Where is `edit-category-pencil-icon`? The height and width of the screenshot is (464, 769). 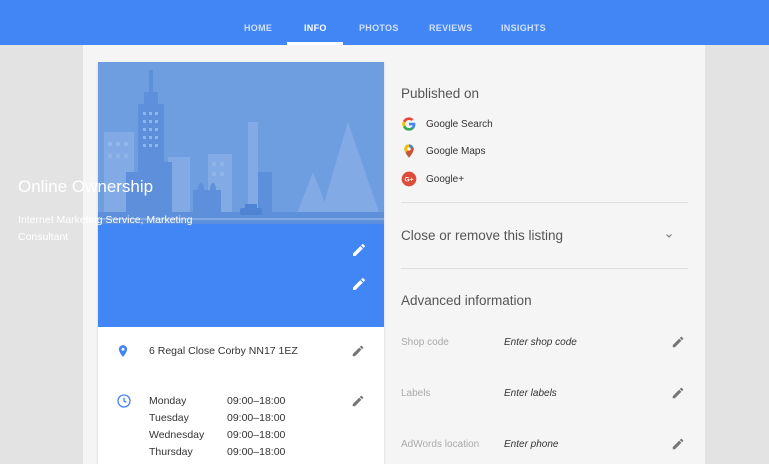
edit-category-pencil-icon is located at coordinates (359, 284).